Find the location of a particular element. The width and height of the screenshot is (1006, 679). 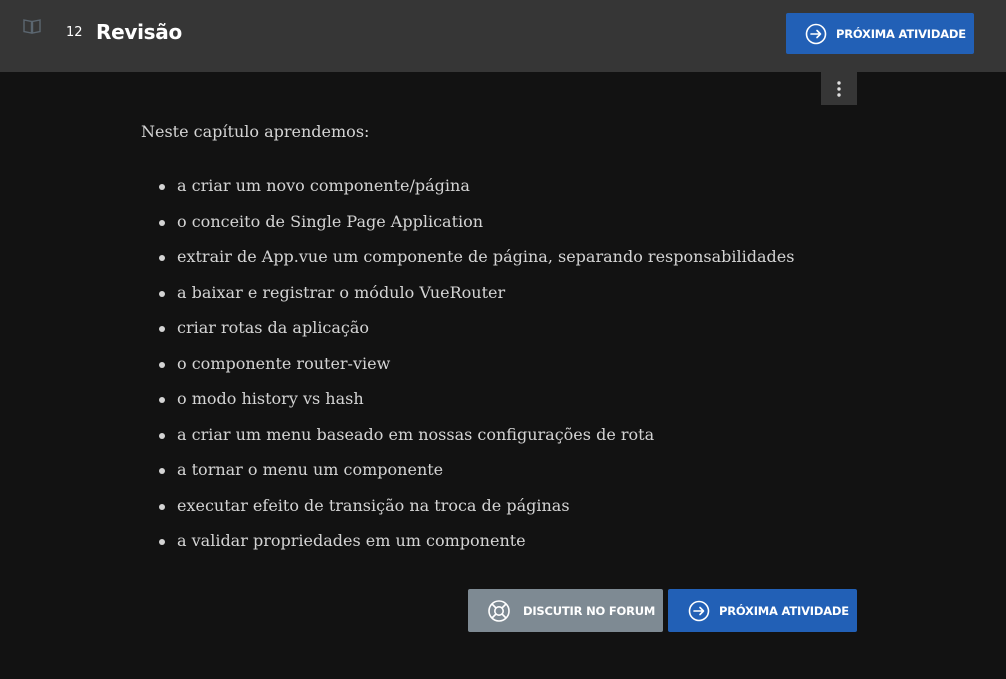

list-item: o componente router-view is located at coordinates (510, 372).